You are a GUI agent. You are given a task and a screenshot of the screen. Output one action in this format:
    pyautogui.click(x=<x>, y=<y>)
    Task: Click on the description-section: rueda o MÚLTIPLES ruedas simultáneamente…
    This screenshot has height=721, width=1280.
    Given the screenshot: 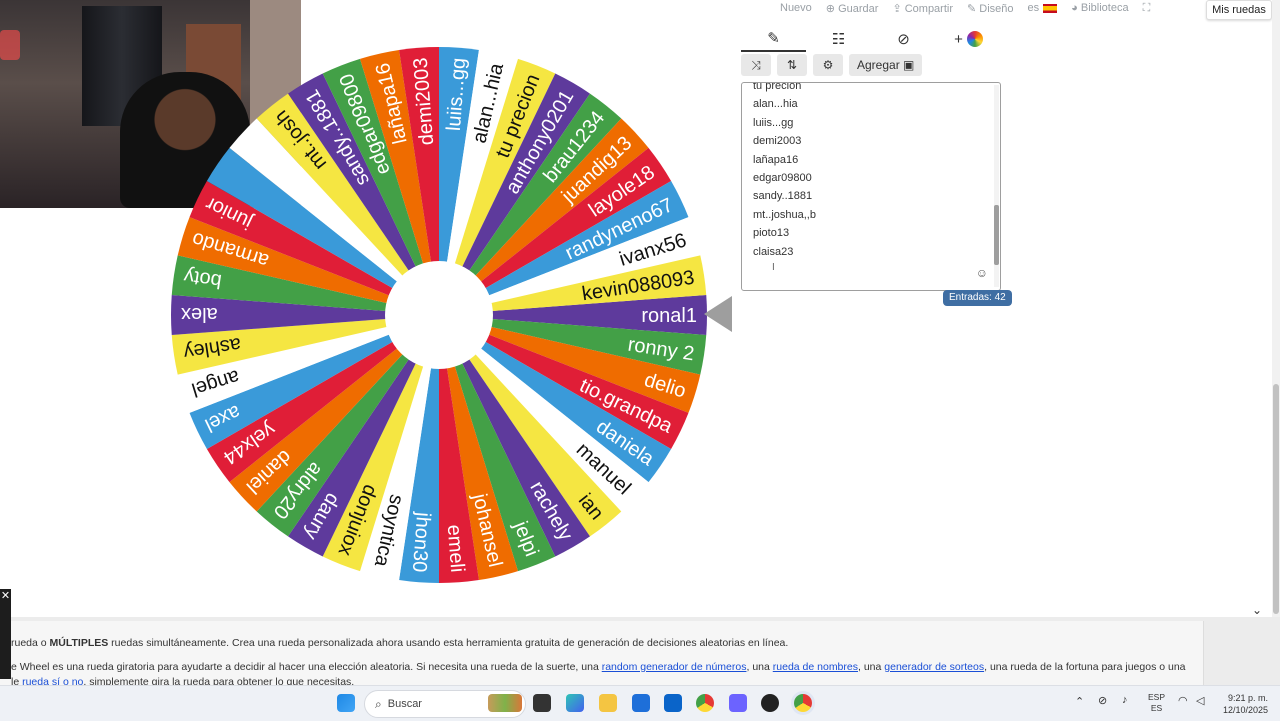 What is the action you would take?
    pyautogui.click(x=640, y=652)
    